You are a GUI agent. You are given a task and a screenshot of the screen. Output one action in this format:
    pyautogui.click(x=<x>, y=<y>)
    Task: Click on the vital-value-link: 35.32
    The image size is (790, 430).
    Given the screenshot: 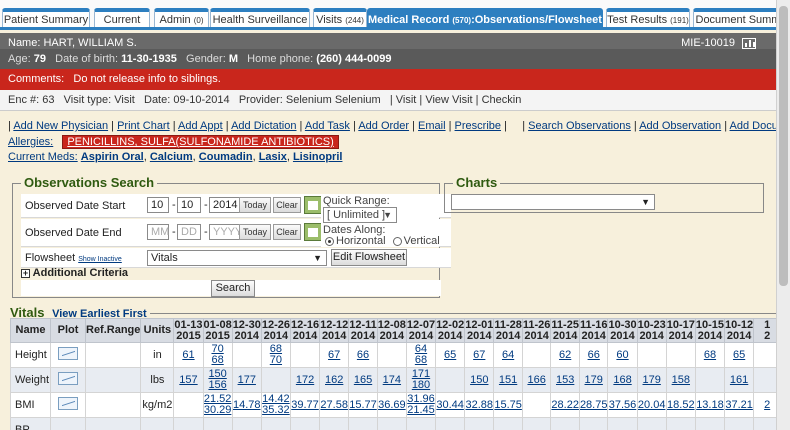 What is the action you would take?
    pyautogui.click(x=275, y=410)
    